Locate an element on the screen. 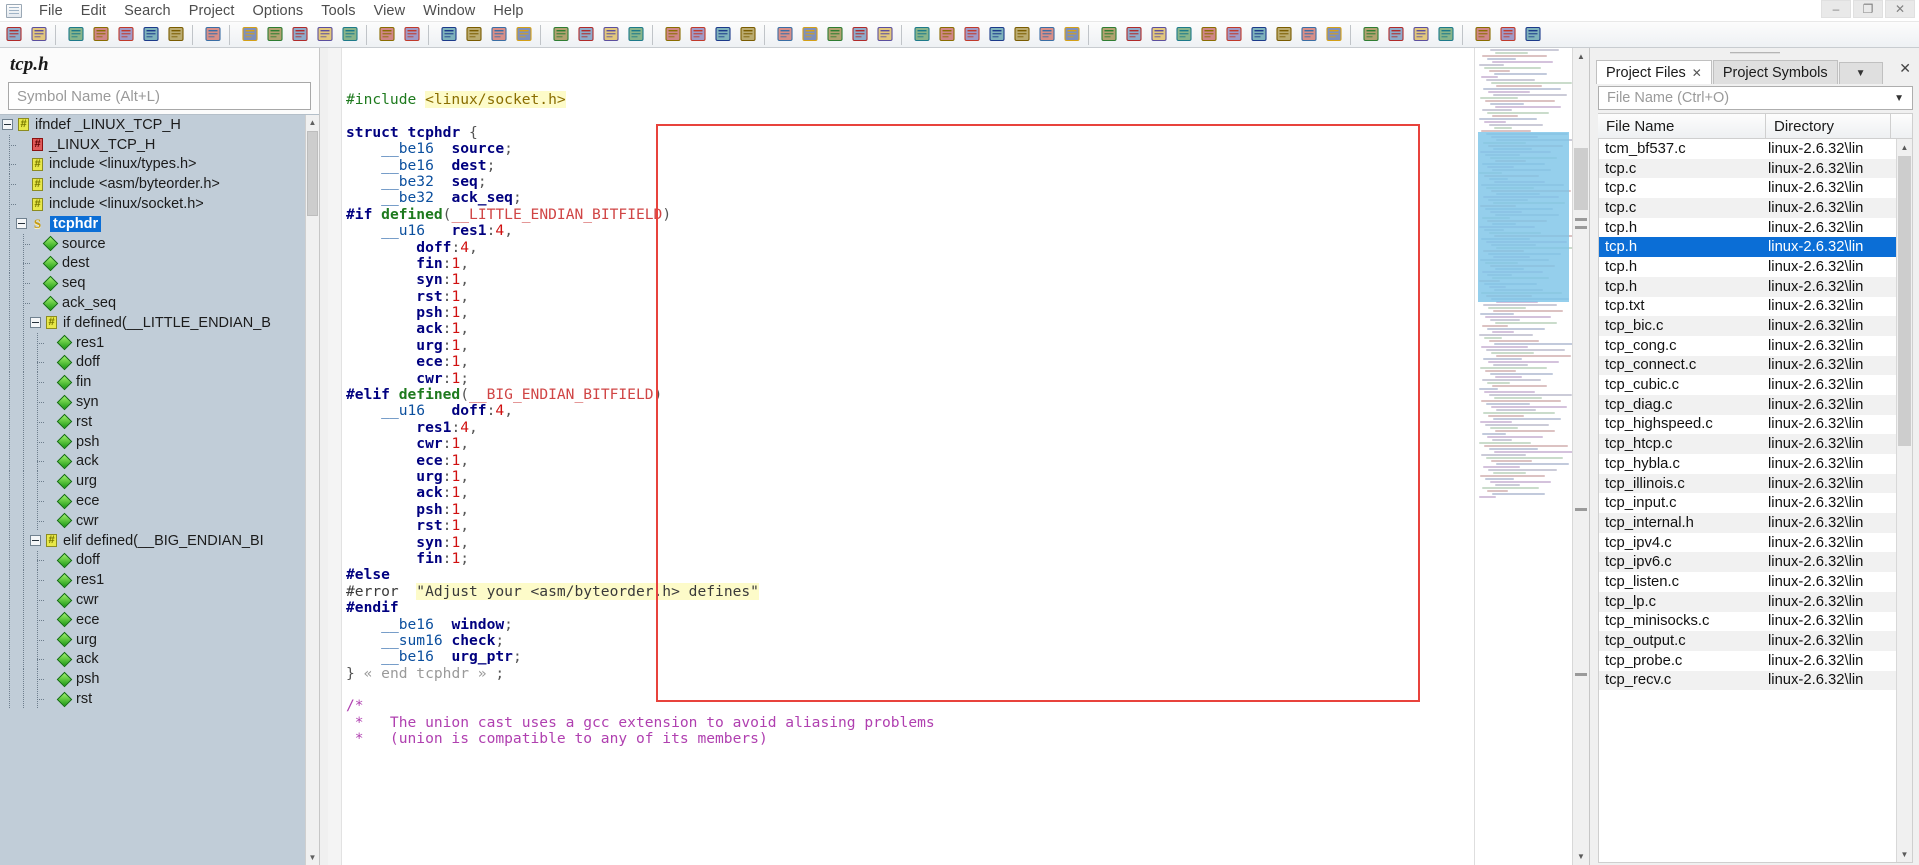 Image resolution: width=1919 pixels, height=865 pixels. file-name-filter-input: File Name (Ctrl+O) ▼ is located at coordinates (1755, 98).